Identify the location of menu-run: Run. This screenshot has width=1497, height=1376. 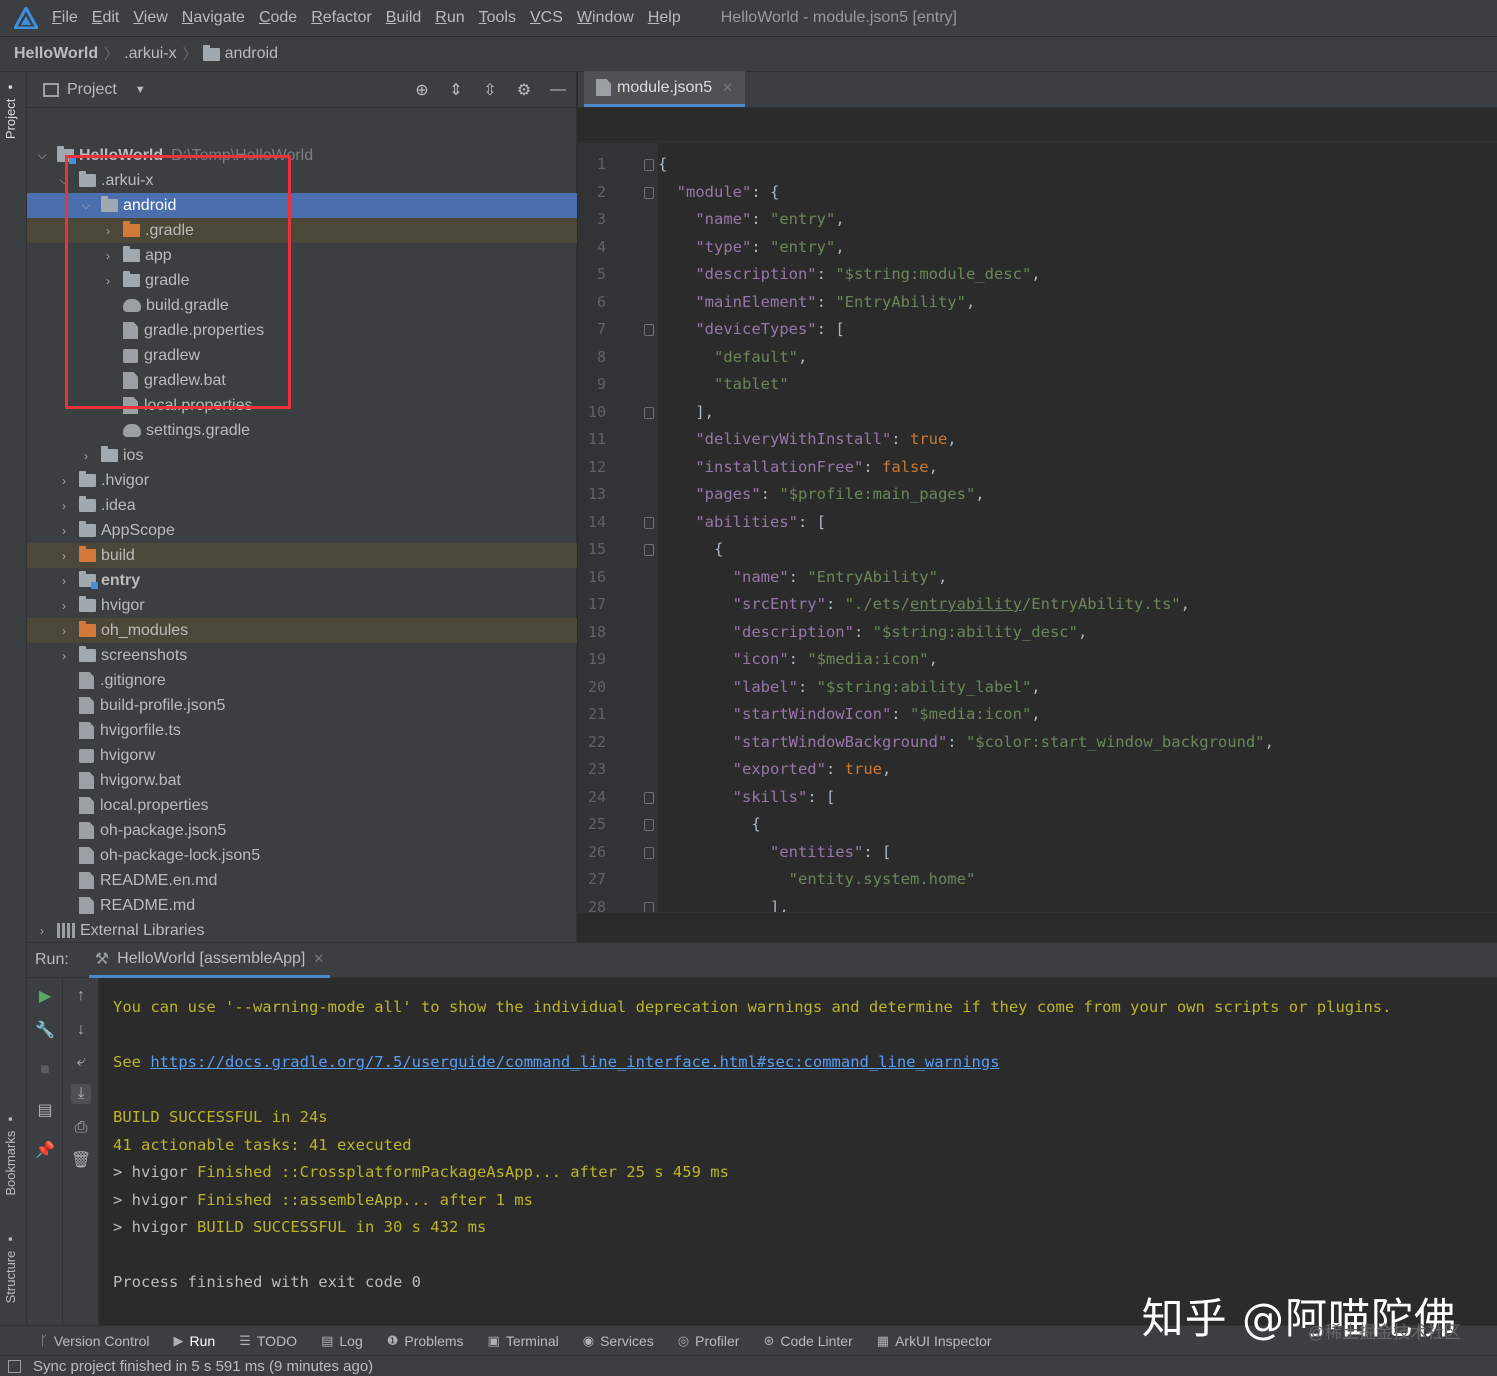
(449, 18).